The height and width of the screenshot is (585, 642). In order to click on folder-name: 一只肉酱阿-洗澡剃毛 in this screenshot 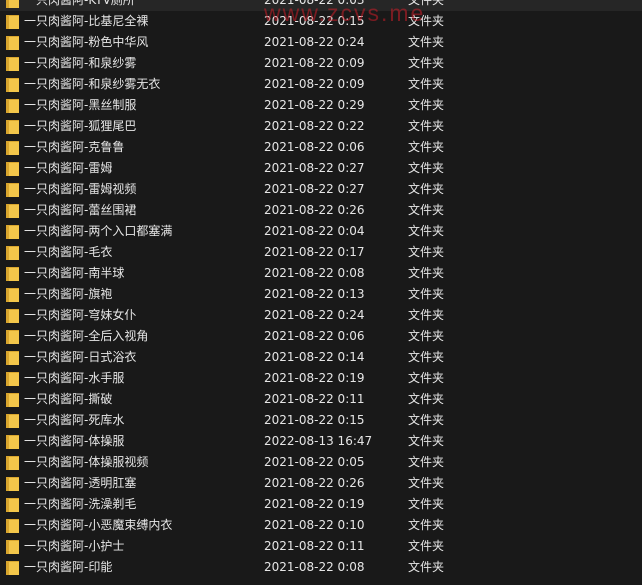, I will do `click(80, 504)`.